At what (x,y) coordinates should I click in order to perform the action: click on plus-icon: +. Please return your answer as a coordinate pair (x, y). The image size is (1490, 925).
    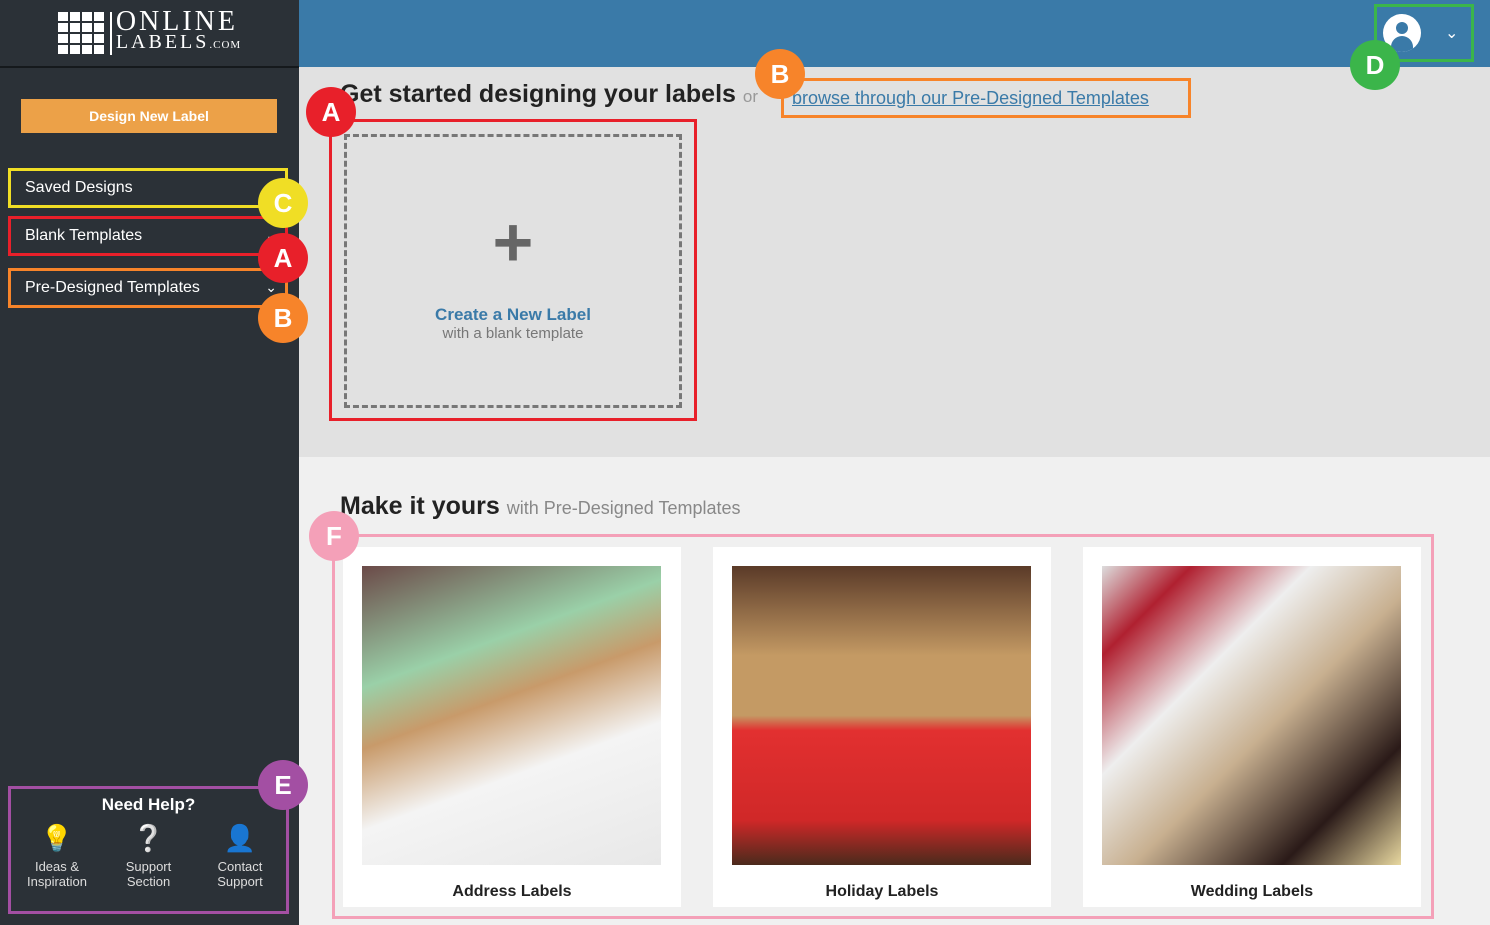
    Looking at the image, I should click on (513, 242).